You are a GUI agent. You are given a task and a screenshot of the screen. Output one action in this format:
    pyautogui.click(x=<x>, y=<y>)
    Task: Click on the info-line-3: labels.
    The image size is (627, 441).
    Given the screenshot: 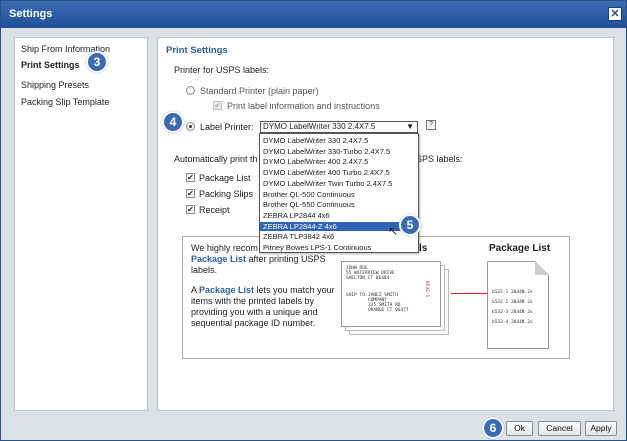 What is the action you would take?
    pyautogui.click(x=204, y=270)
    